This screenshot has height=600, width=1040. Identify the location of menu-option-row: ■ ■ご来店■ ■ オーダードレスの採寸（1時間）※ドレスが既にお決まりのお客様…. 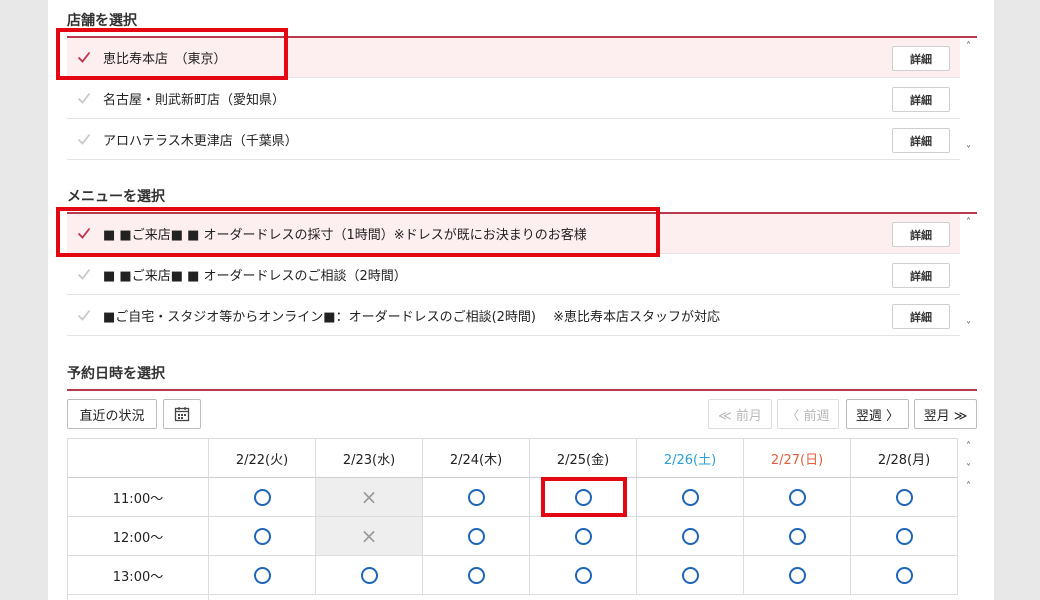
(513, 234).